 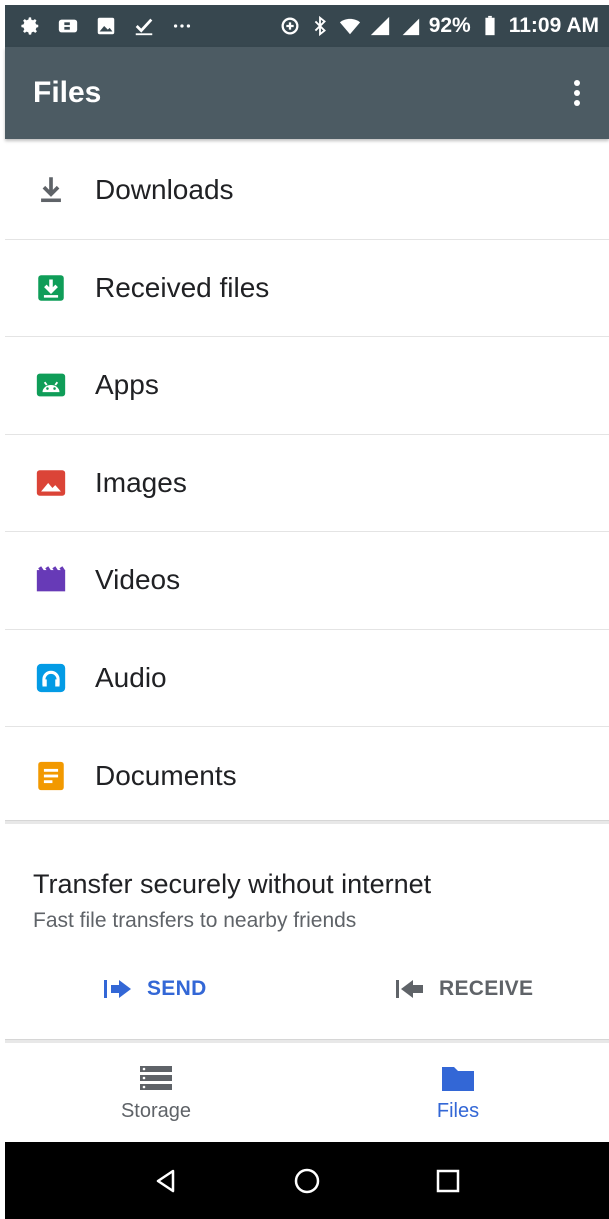 I want to click on list-item-label: Documents, so click(x=166, y=775).